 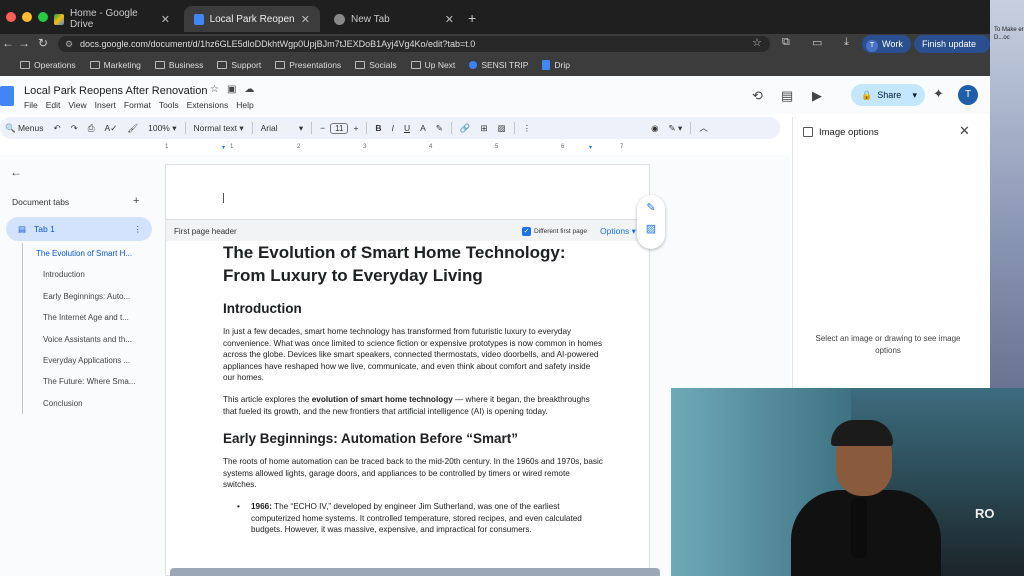 What do you see at coordinates (846, 42) in the screenshot?
I see `download-icon: ⤓` at bounding box center [846, 42].